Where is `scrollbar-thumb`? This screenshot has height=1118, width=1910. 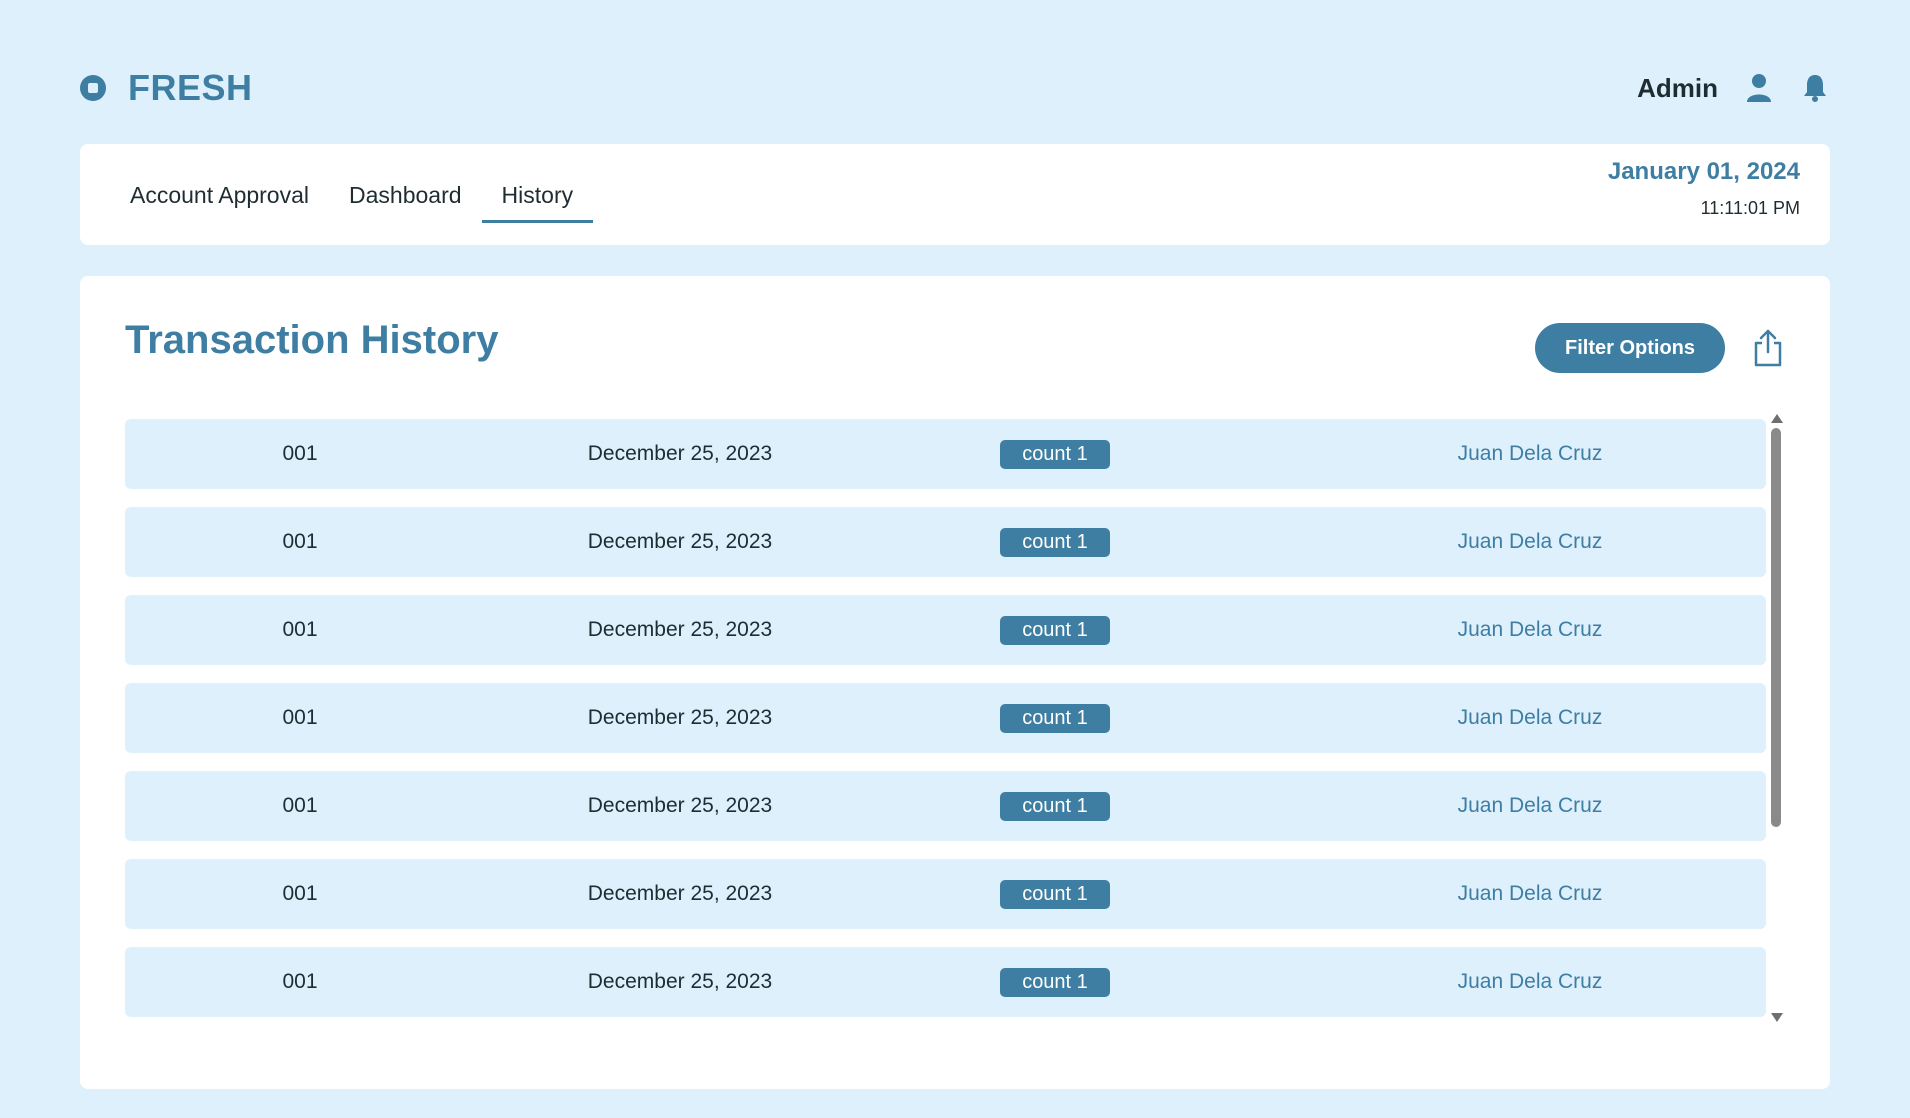
scrollbar-thumb is located at coordinates (1776, 627).